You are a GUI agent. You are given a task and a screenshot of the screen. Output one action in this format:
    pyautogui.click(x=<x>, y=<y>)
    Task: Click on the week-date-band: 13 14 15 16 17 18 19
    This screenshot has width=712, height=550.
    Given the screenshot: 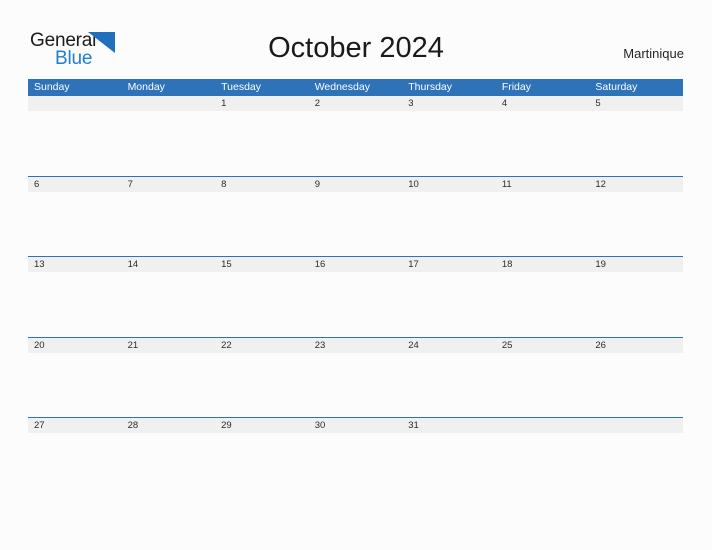 What is the action you would take?
    pyautogui.click(x=355, y=264)
    